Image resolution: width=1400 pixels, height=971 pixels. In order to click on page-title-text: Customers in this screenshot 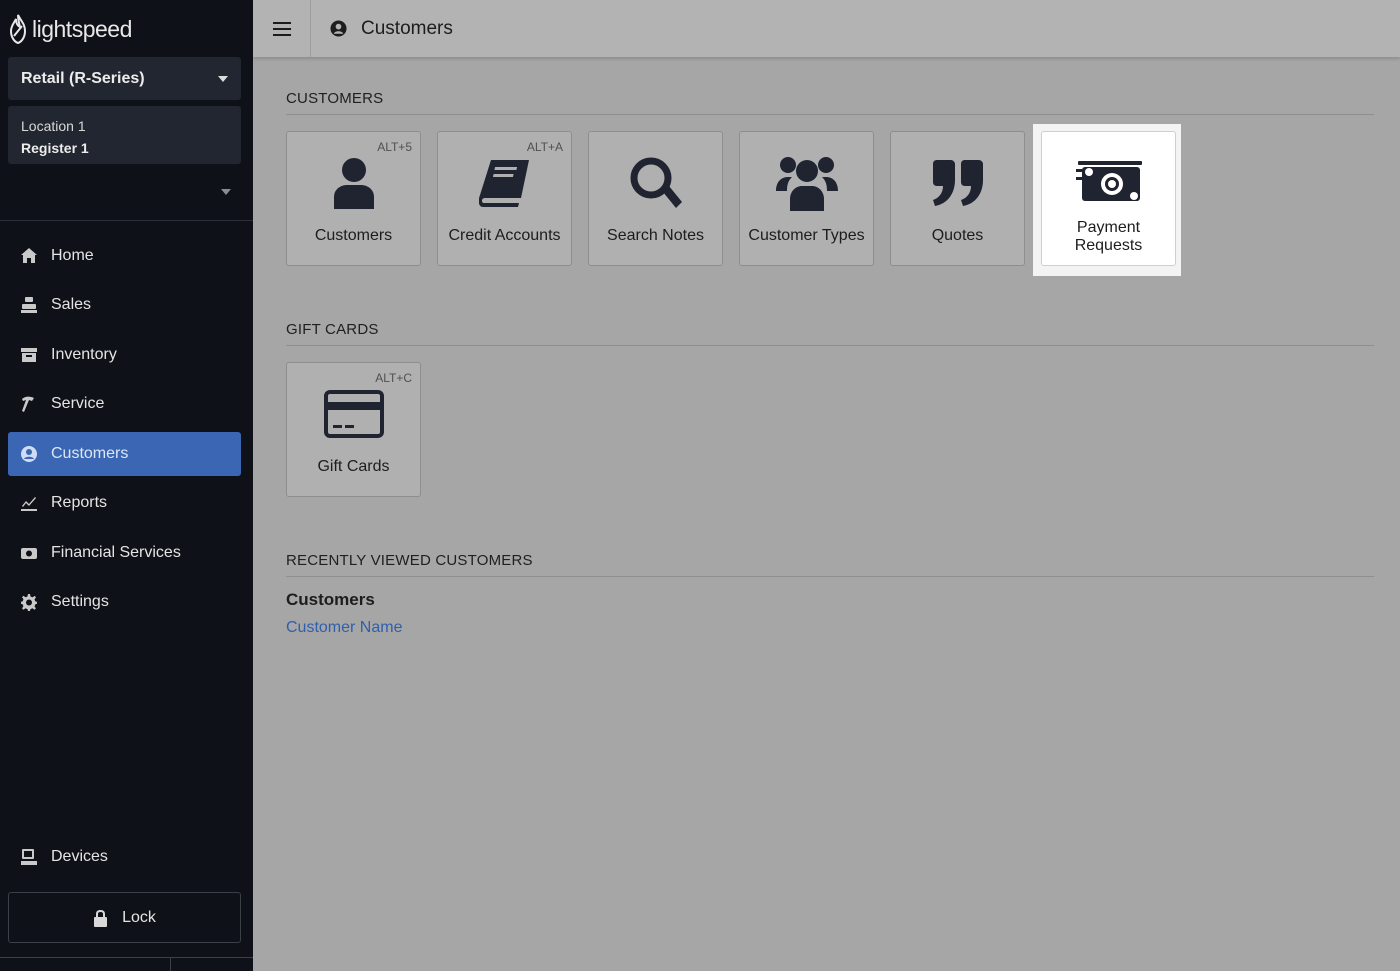, I will do `click(407, 28)`.